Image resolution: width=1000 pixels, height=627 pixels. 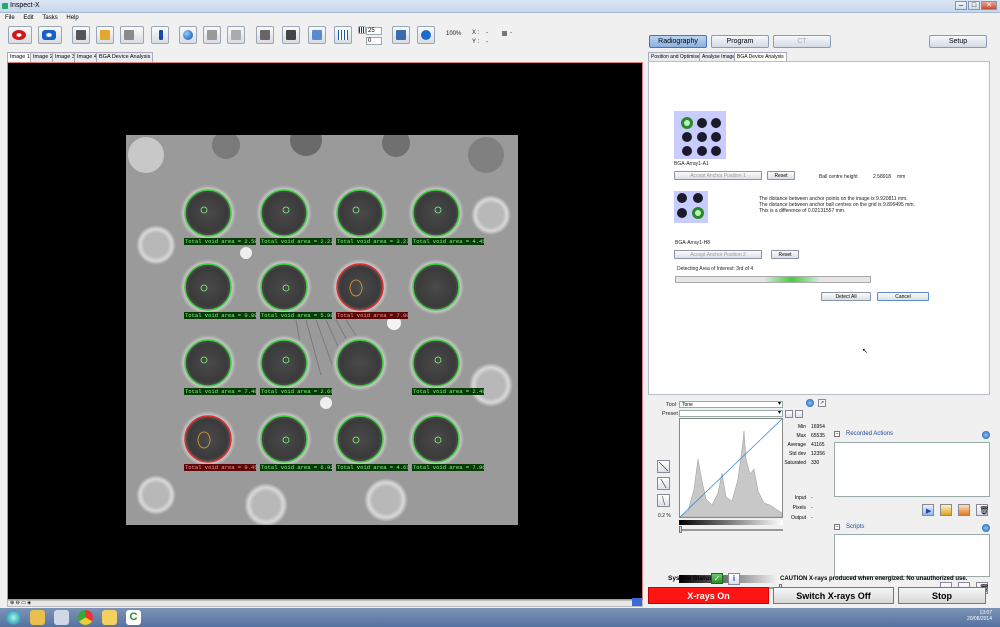 I want to click on pause-icon, so click(x=212, y=35).